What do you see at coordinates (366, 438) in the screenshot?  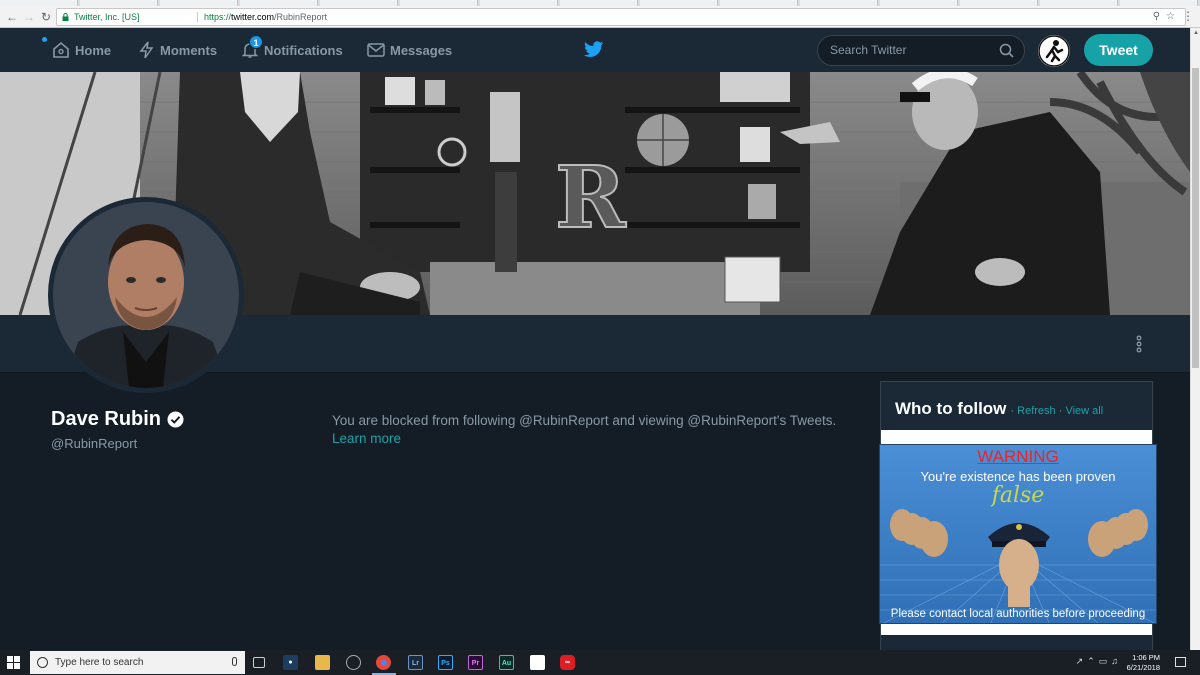 I see `learn-more-link: Learn more` at bounding box center [366, 438].